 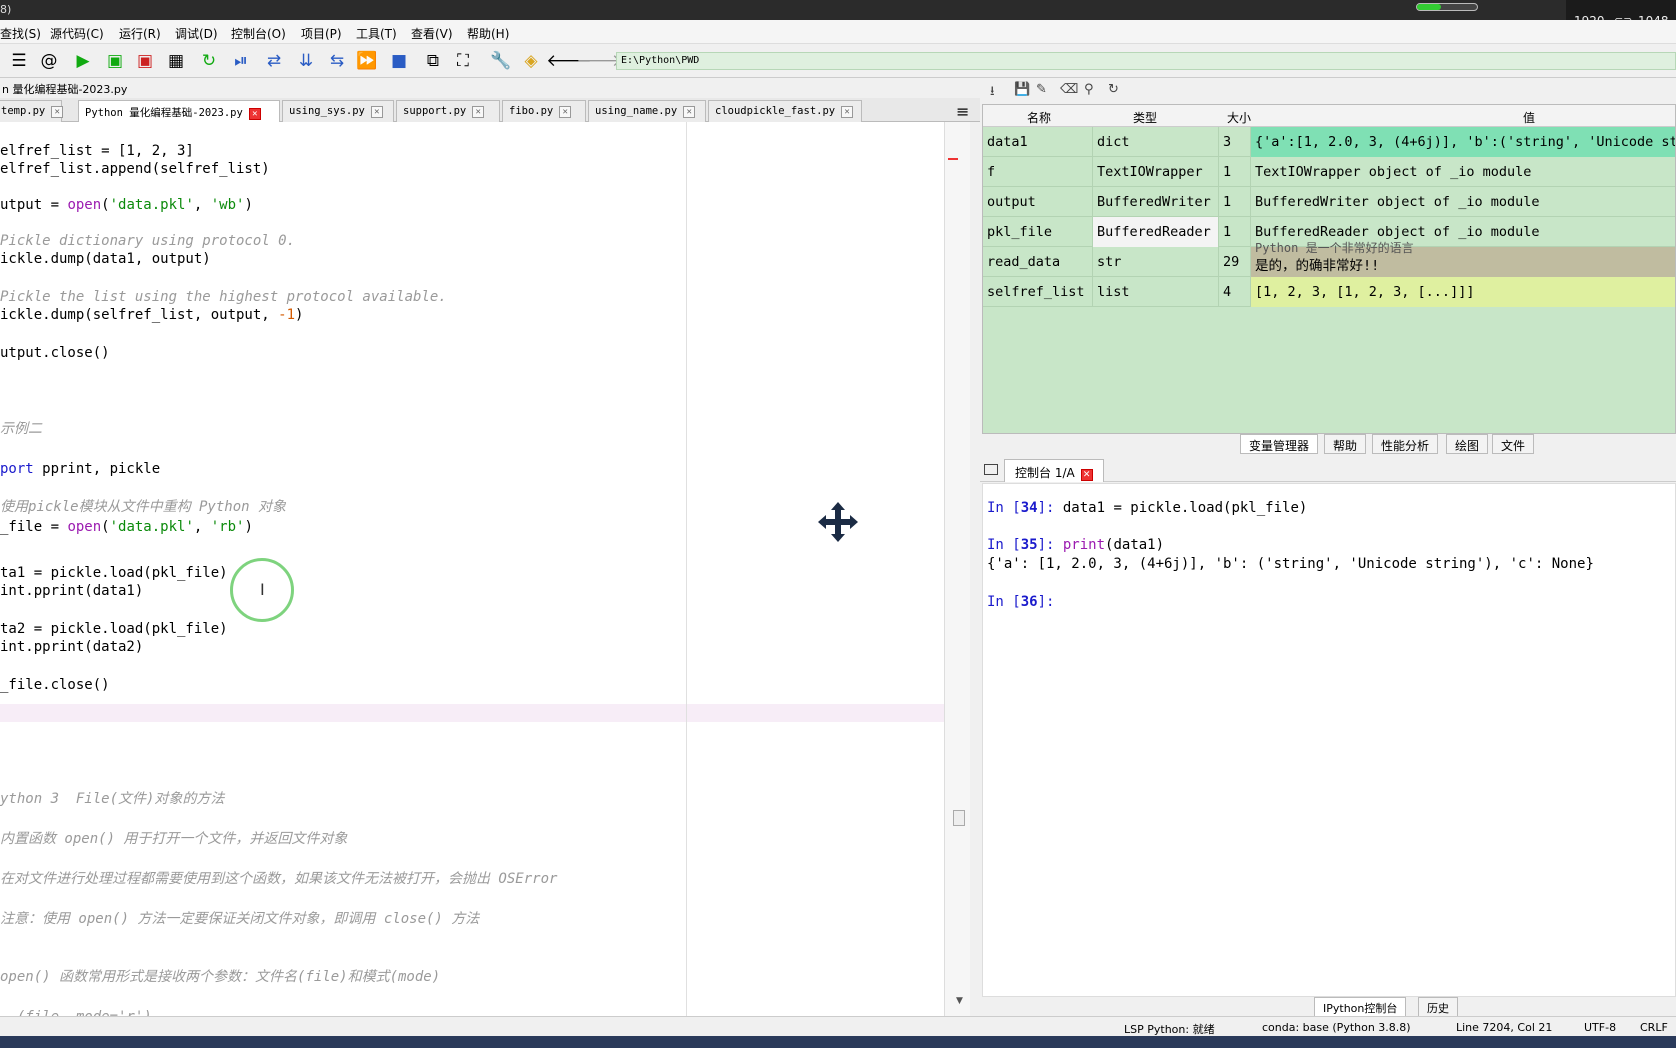 What do you see at coordinates (306, 61) in the screenshot?
I see `step-into-icon: ⇊` at bounding box center [306, 61].